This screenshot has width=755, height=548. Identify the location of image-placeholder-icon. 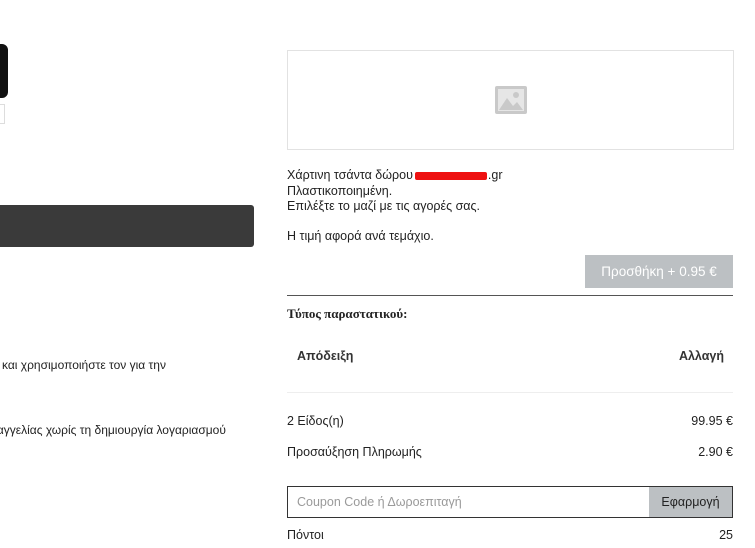
(510, 100).